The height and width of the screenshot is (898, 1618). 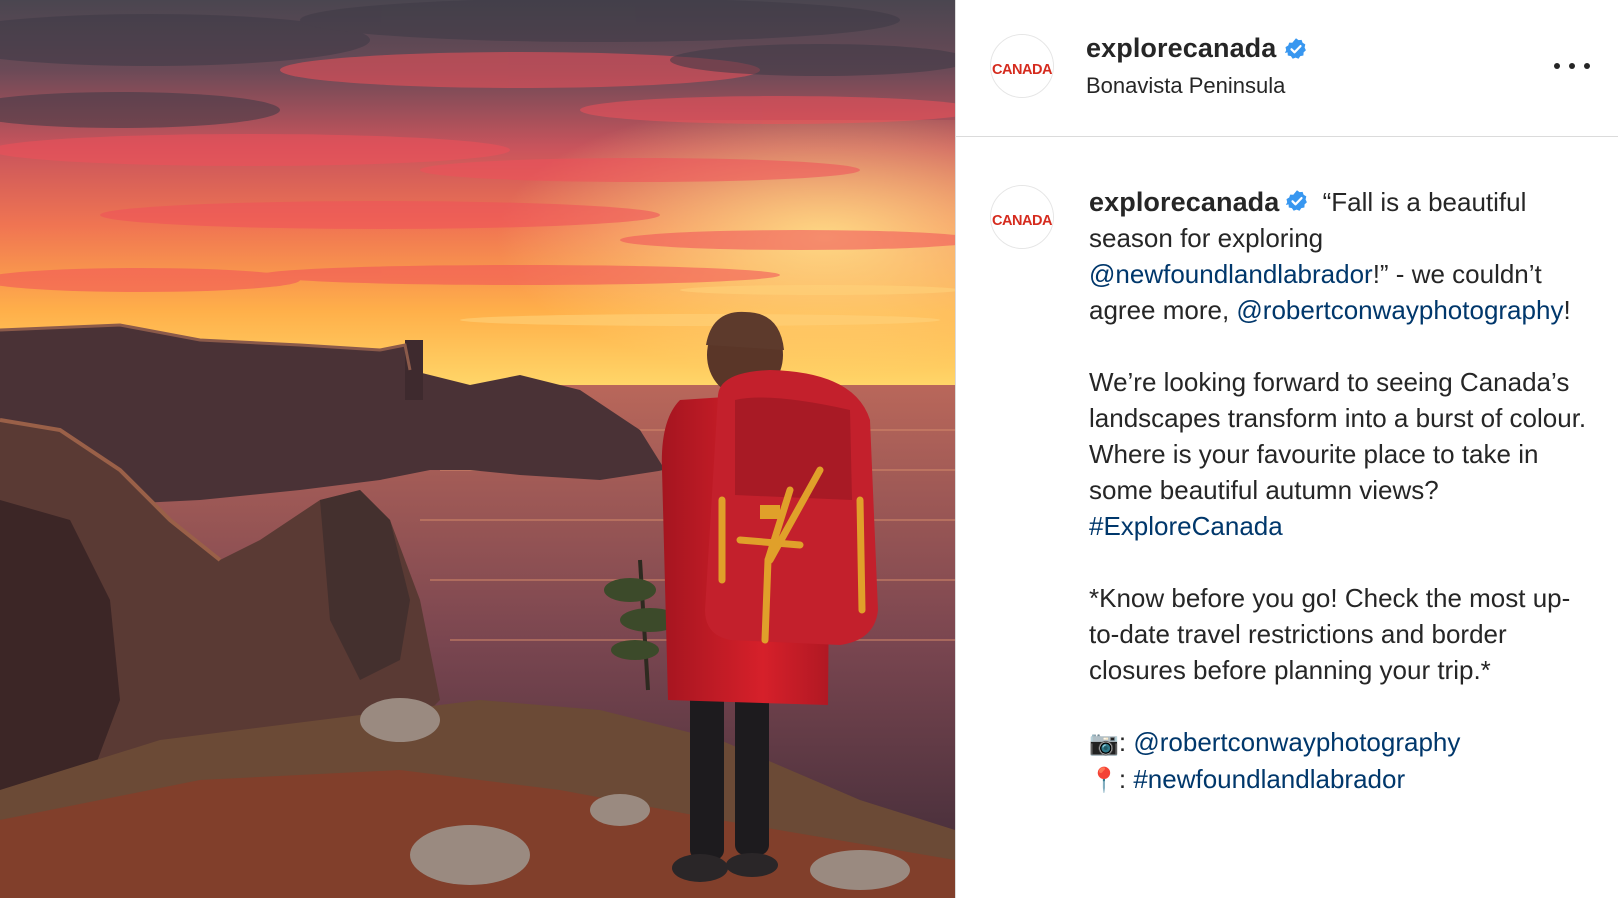 What do you see at coordinates (1557, 66) in the screenshot?
I see `more-options-icon` at bounding box center [1557, 66].